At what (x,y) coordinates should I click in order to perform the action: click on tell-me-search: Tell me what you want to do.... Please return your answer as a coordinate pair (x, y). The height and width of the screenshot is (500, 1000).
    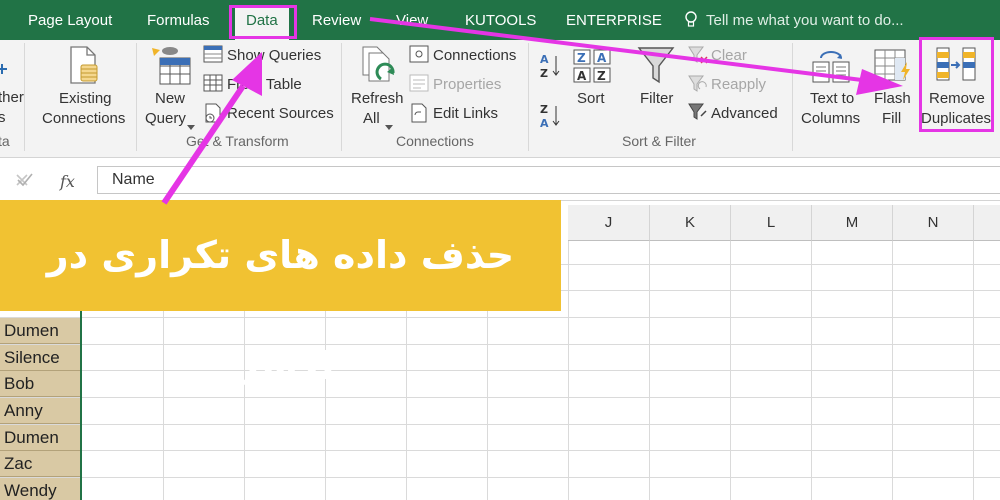
    Looking at the image, I should click on (805, 20).